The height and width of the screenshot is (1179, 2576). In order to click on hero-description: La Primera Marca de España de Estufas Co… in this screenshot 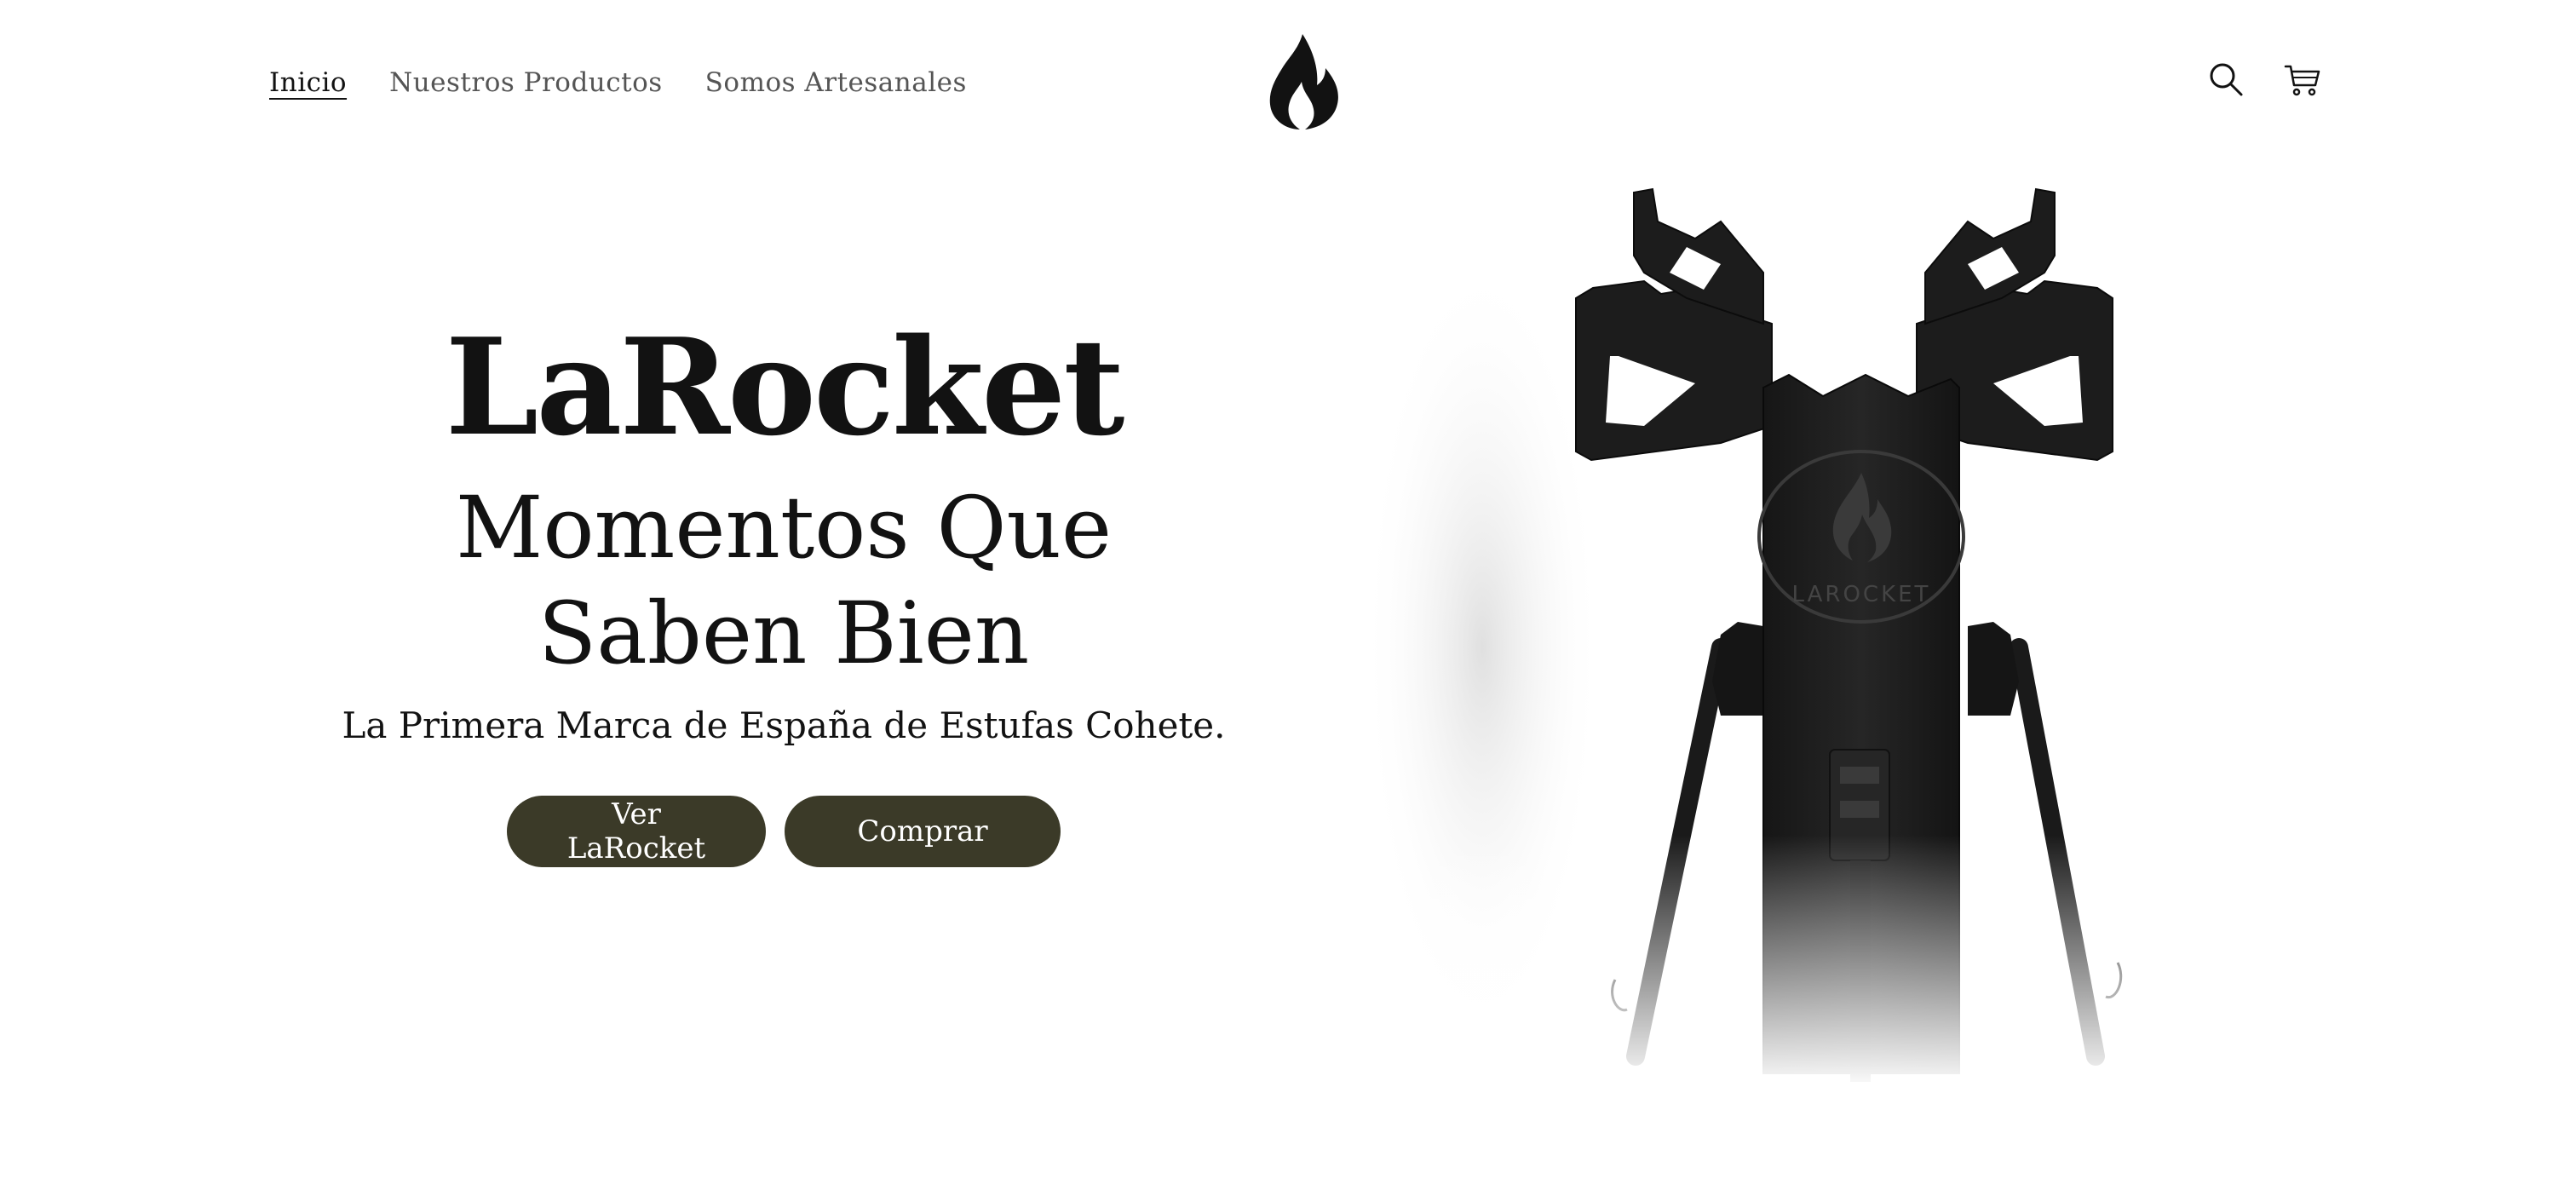, I will do `click(784, 725)`.